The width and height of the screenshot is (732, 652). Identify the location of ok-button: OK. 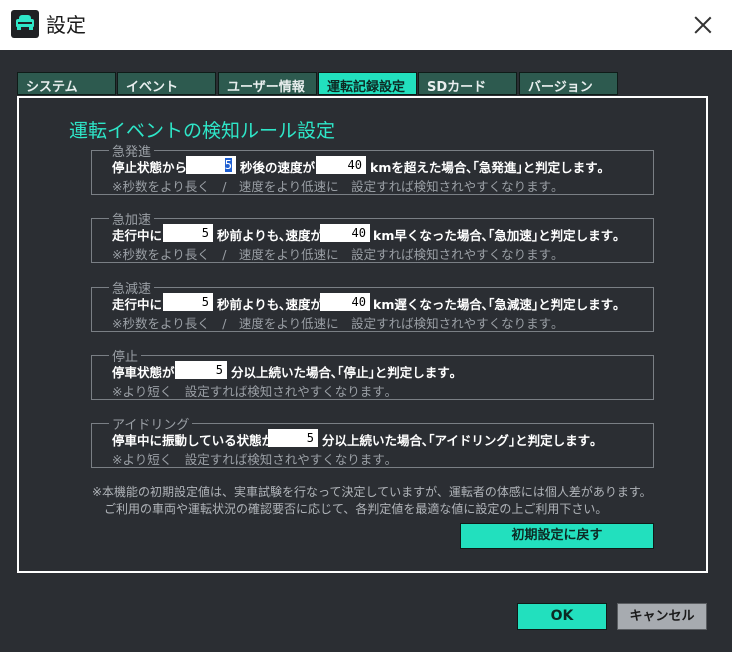
(562, 616).